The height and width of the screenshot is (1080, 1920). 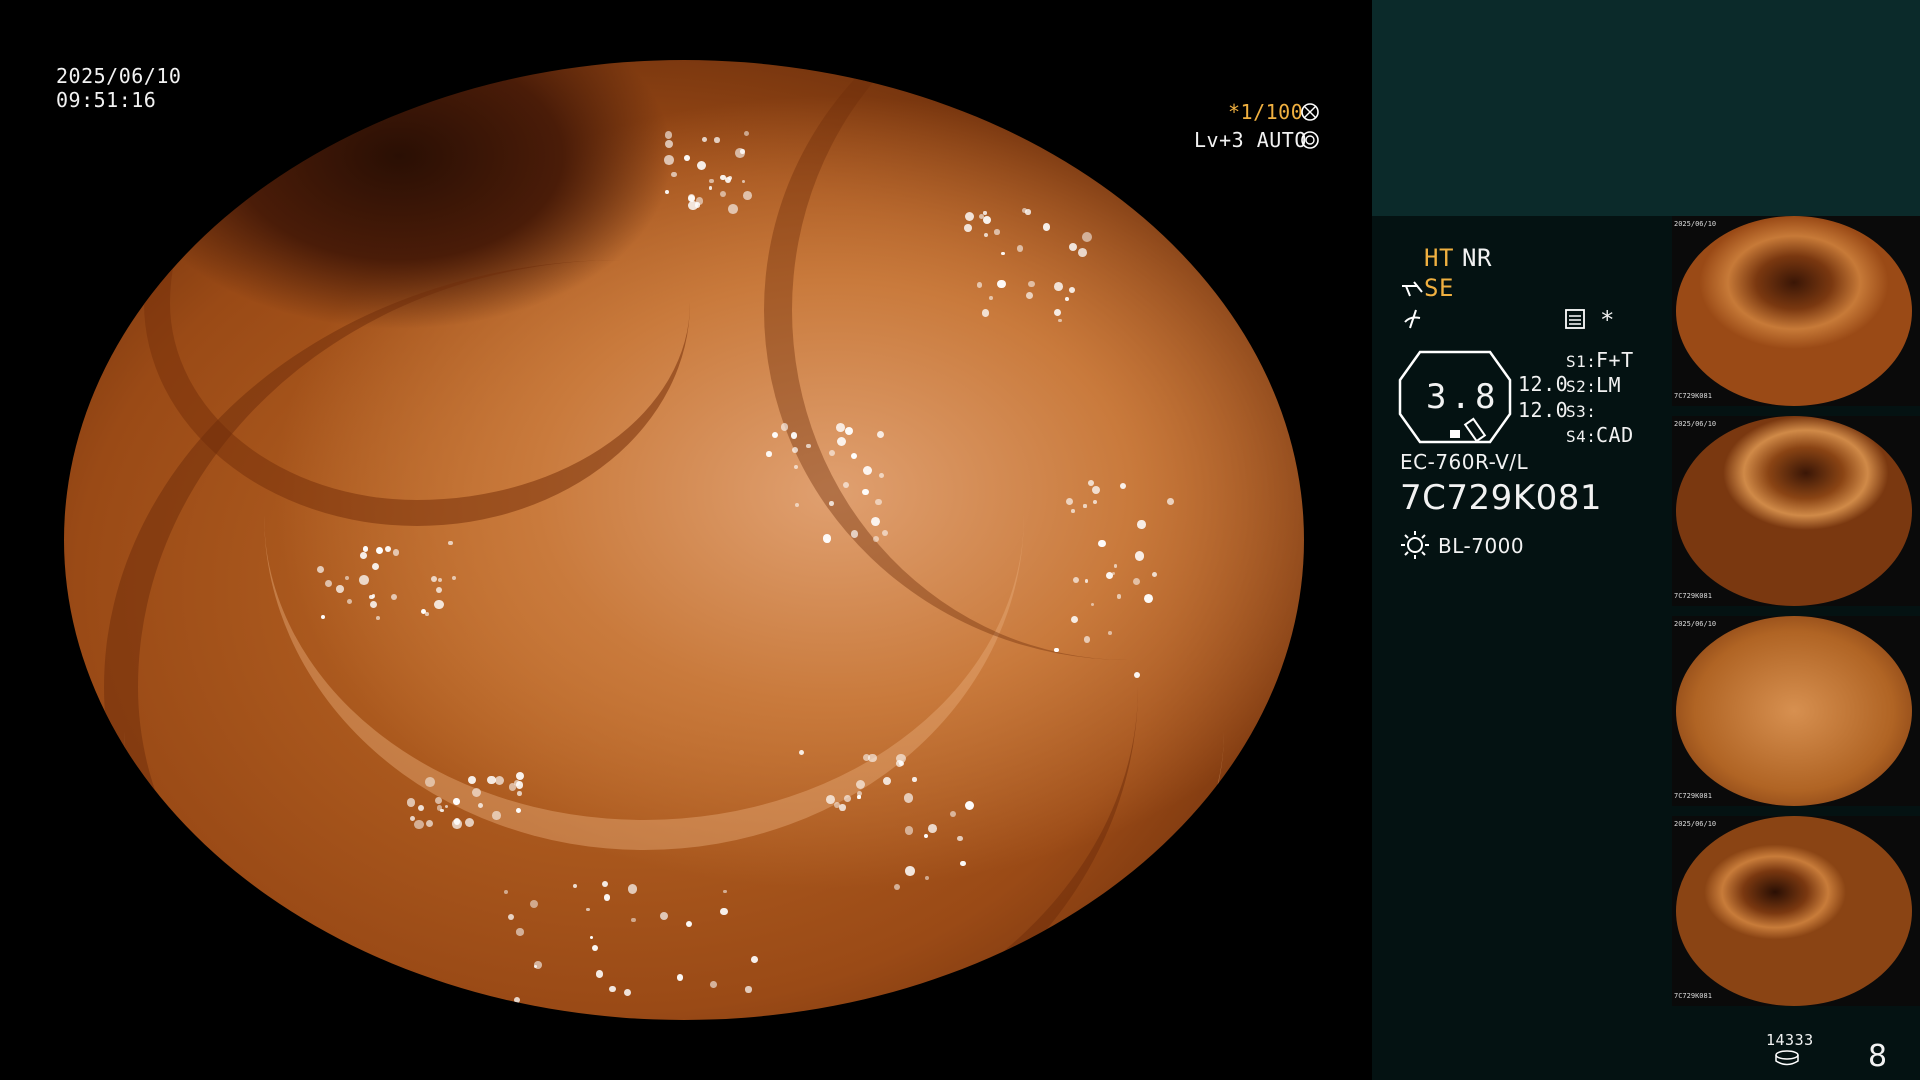 I want to click on exam-time: 09:51:16, so click(x=106, y=100).